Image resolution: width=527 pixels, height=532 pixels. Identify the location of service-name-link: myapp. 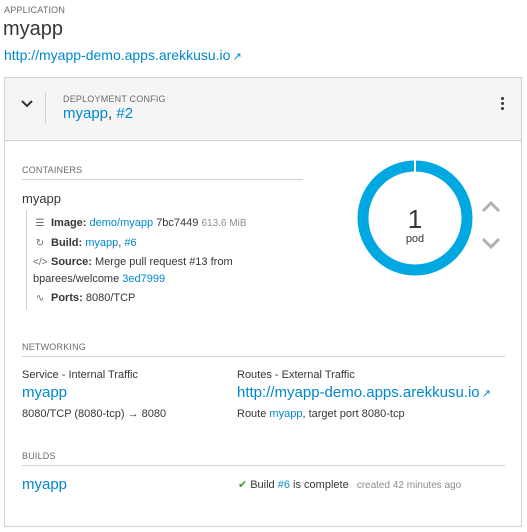
(44, 392).